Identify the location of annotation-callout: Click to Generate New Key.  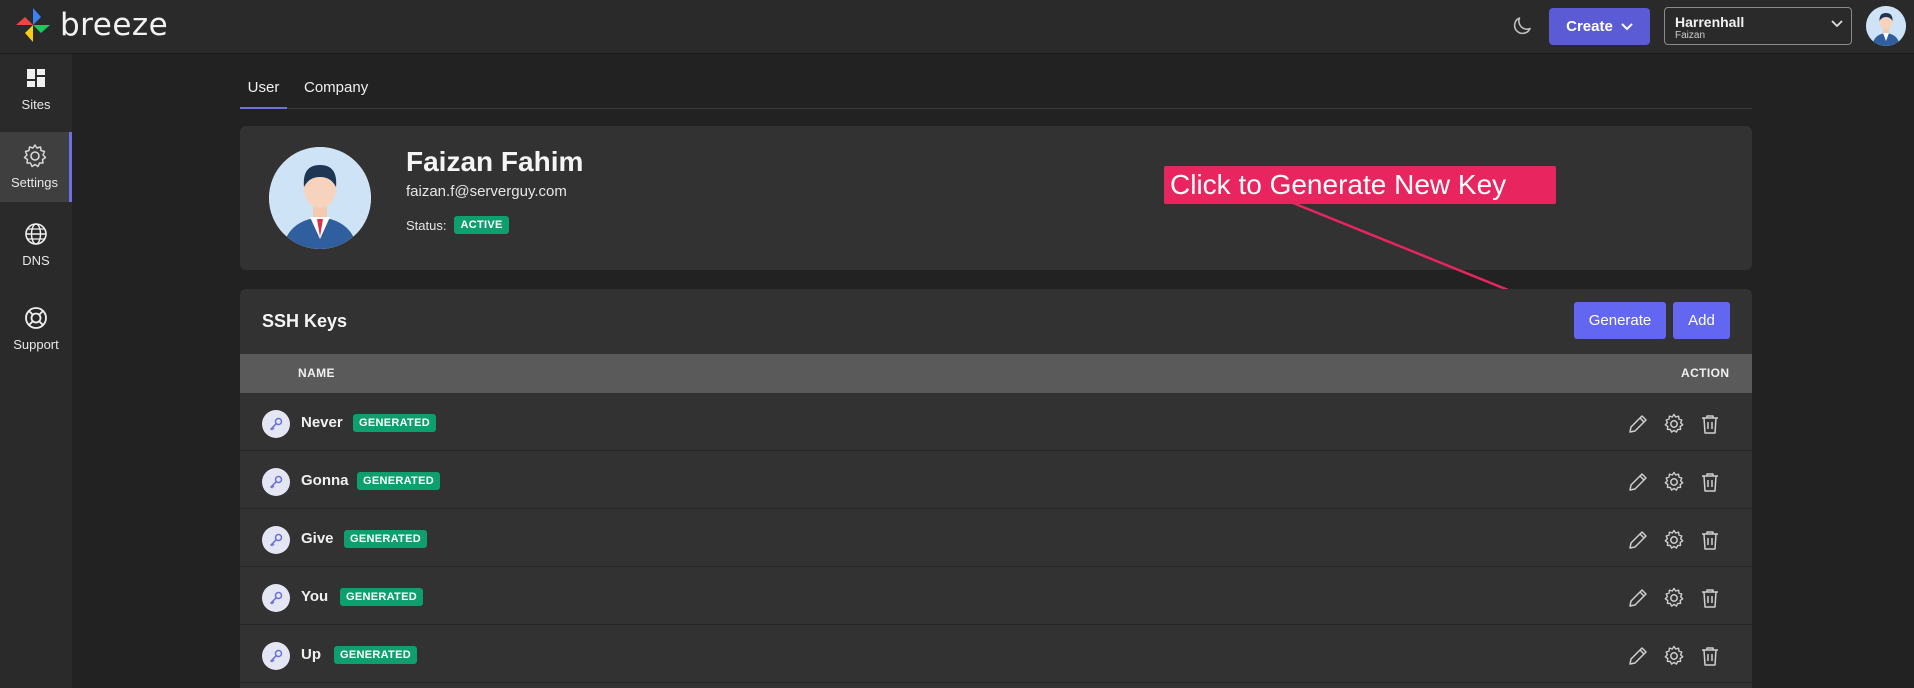
(1360, 185).